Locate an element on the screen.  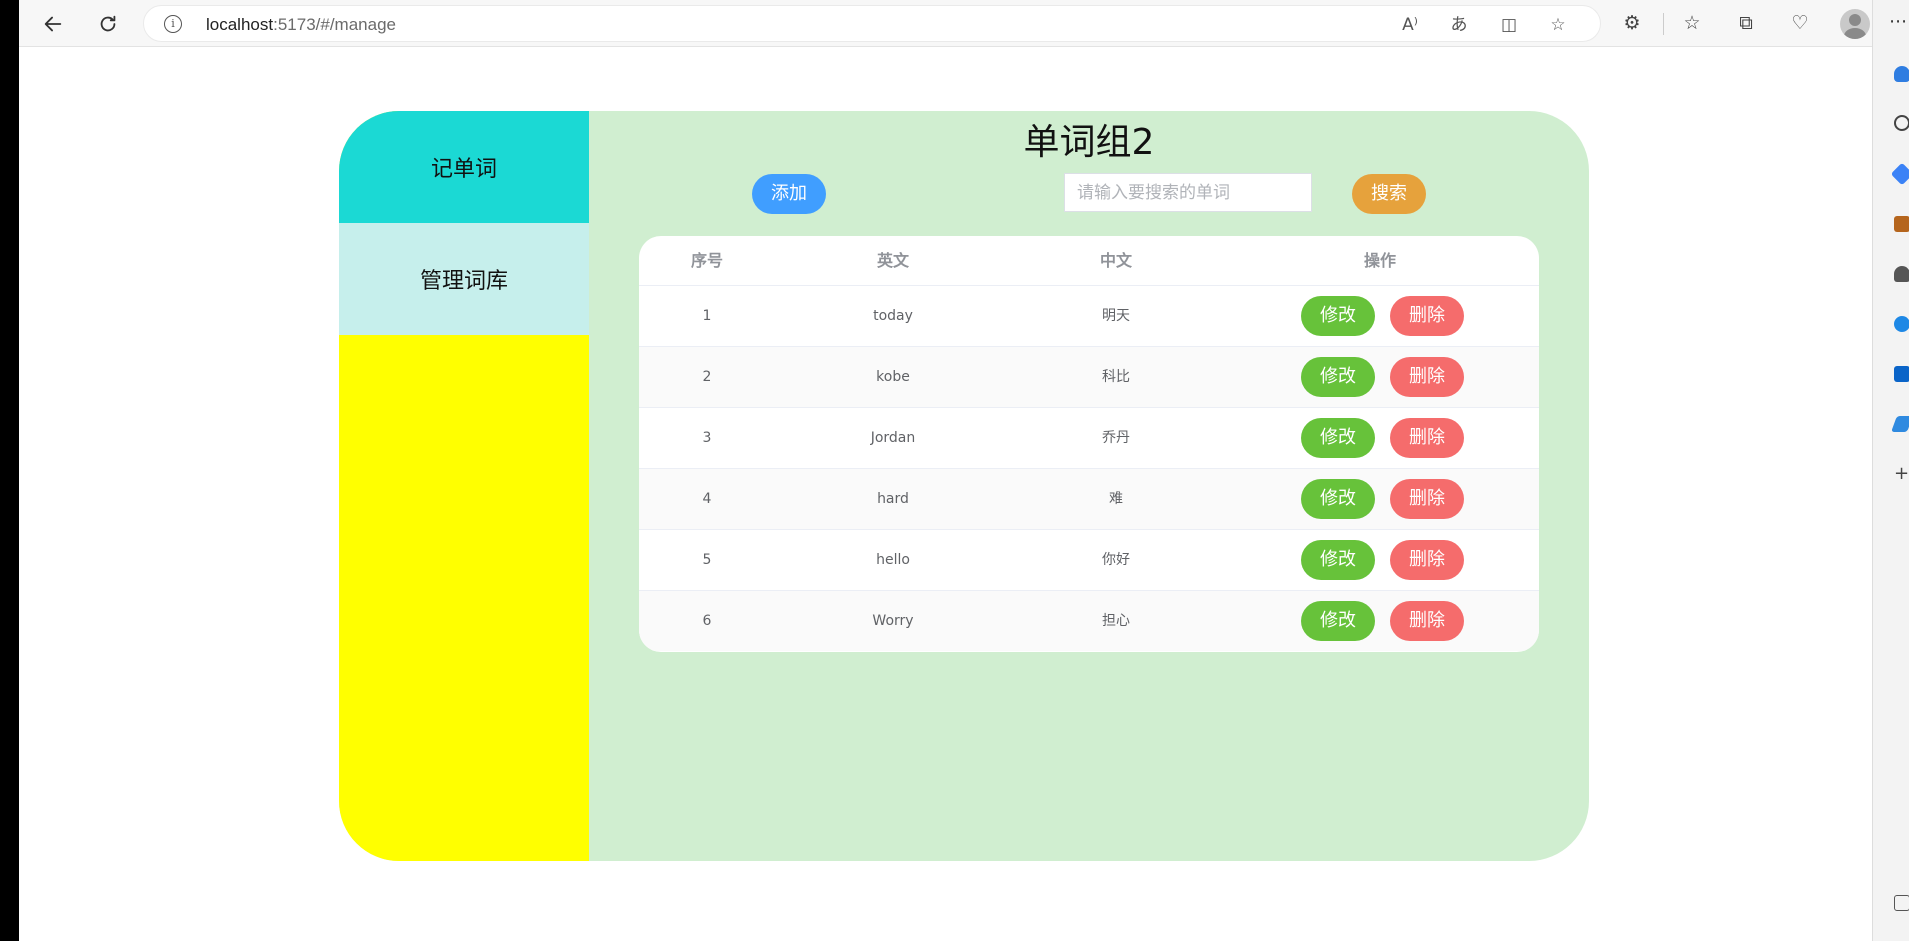
copilot-icon is located at coordinates (1901, 324).